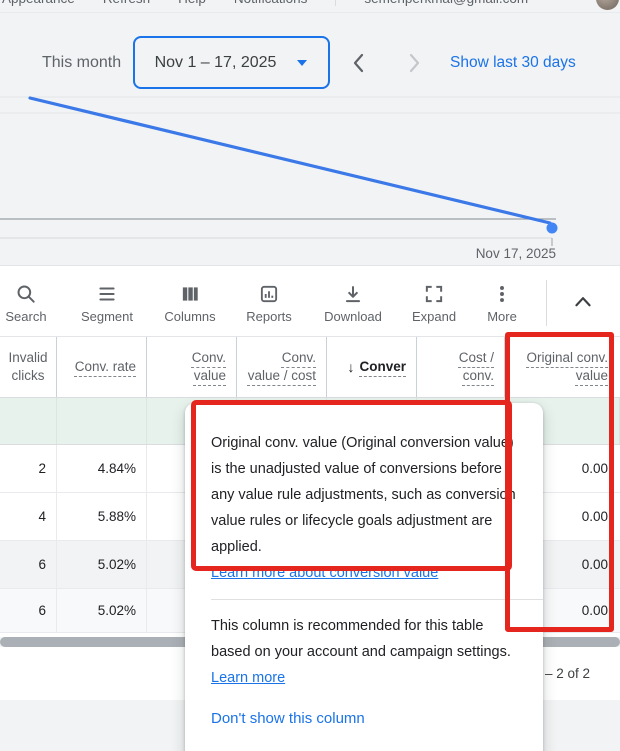  I want to click on col-header-label: Conv. value / cost, so click(281, 366).